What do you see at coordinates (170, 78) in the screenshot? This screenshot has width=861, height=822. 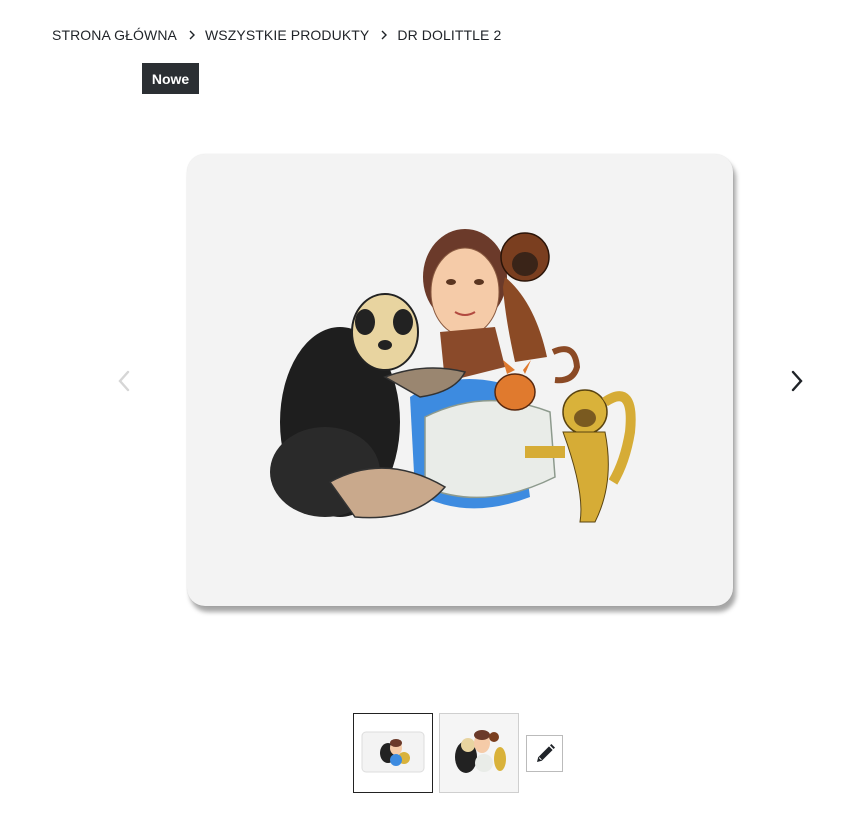 I see `new-badge: Nowe` at bounding box center [170, 78].